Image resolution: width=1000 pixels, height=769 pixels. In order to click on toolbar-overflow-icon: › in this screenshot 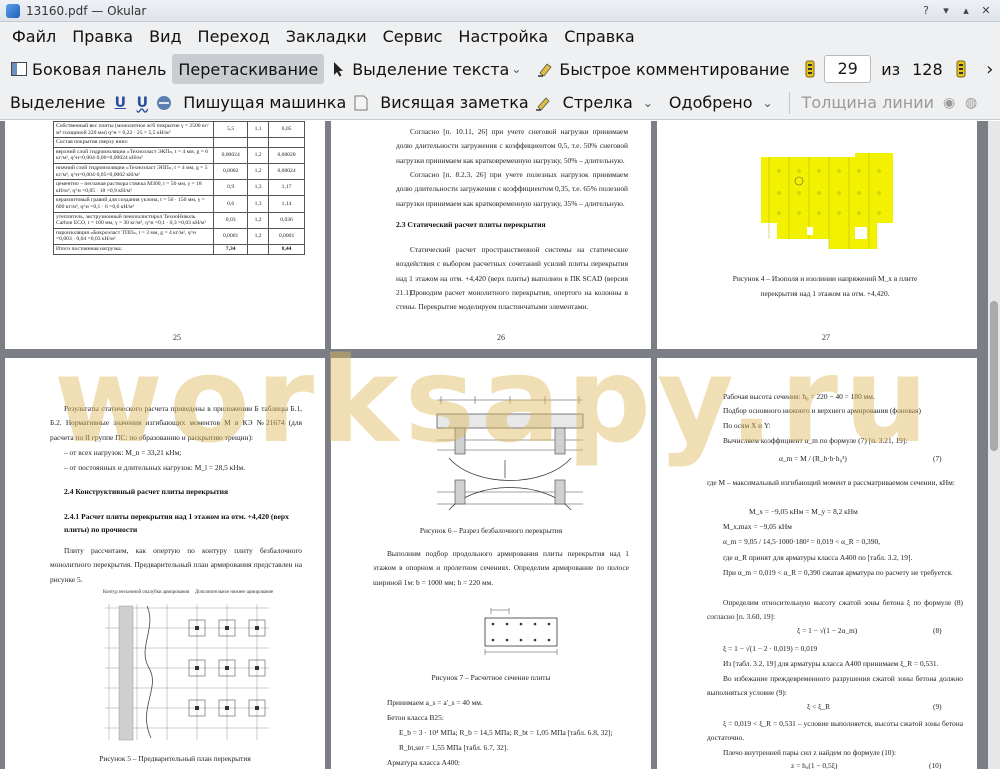, I will do `click(989, 69)`.